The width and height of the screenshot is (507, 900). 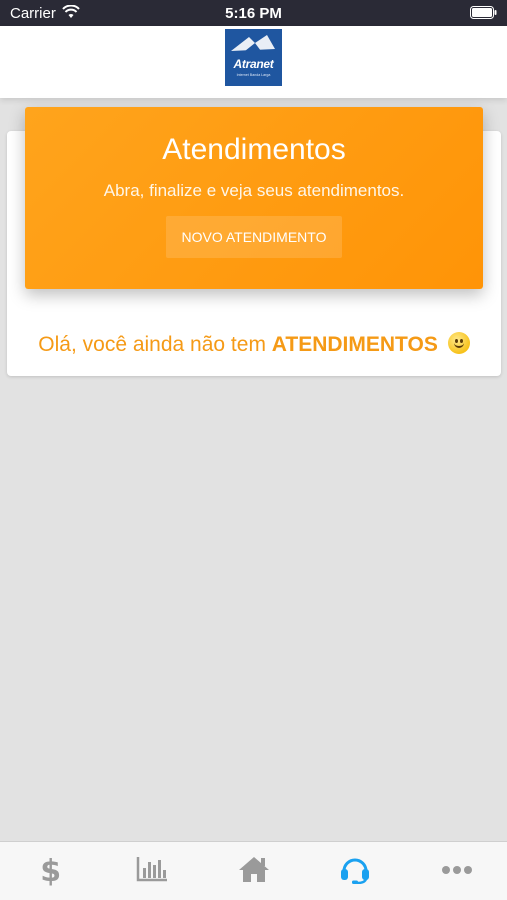 I want to click on tab-more, so click(x=456, y=871).